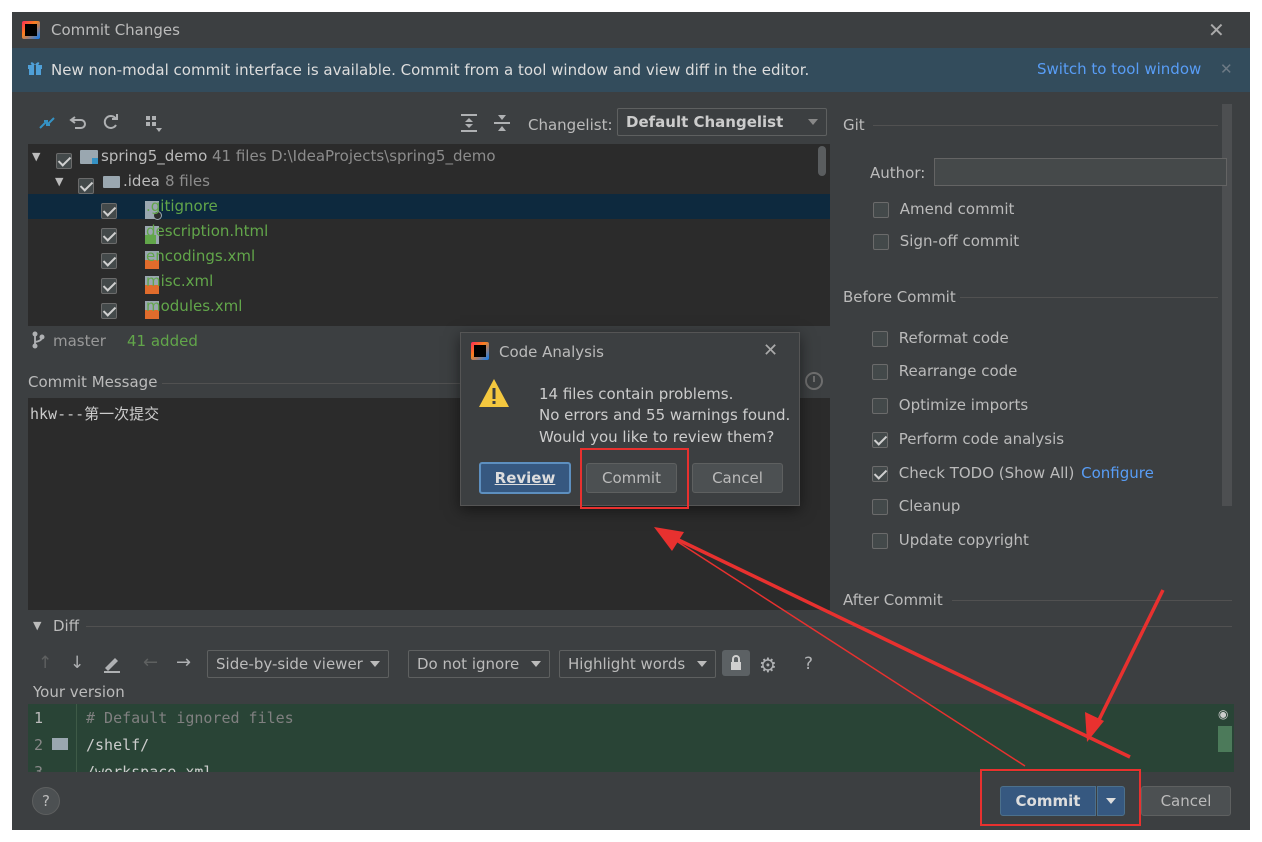  I want to click on annotation-arrows, so click(909, 647).